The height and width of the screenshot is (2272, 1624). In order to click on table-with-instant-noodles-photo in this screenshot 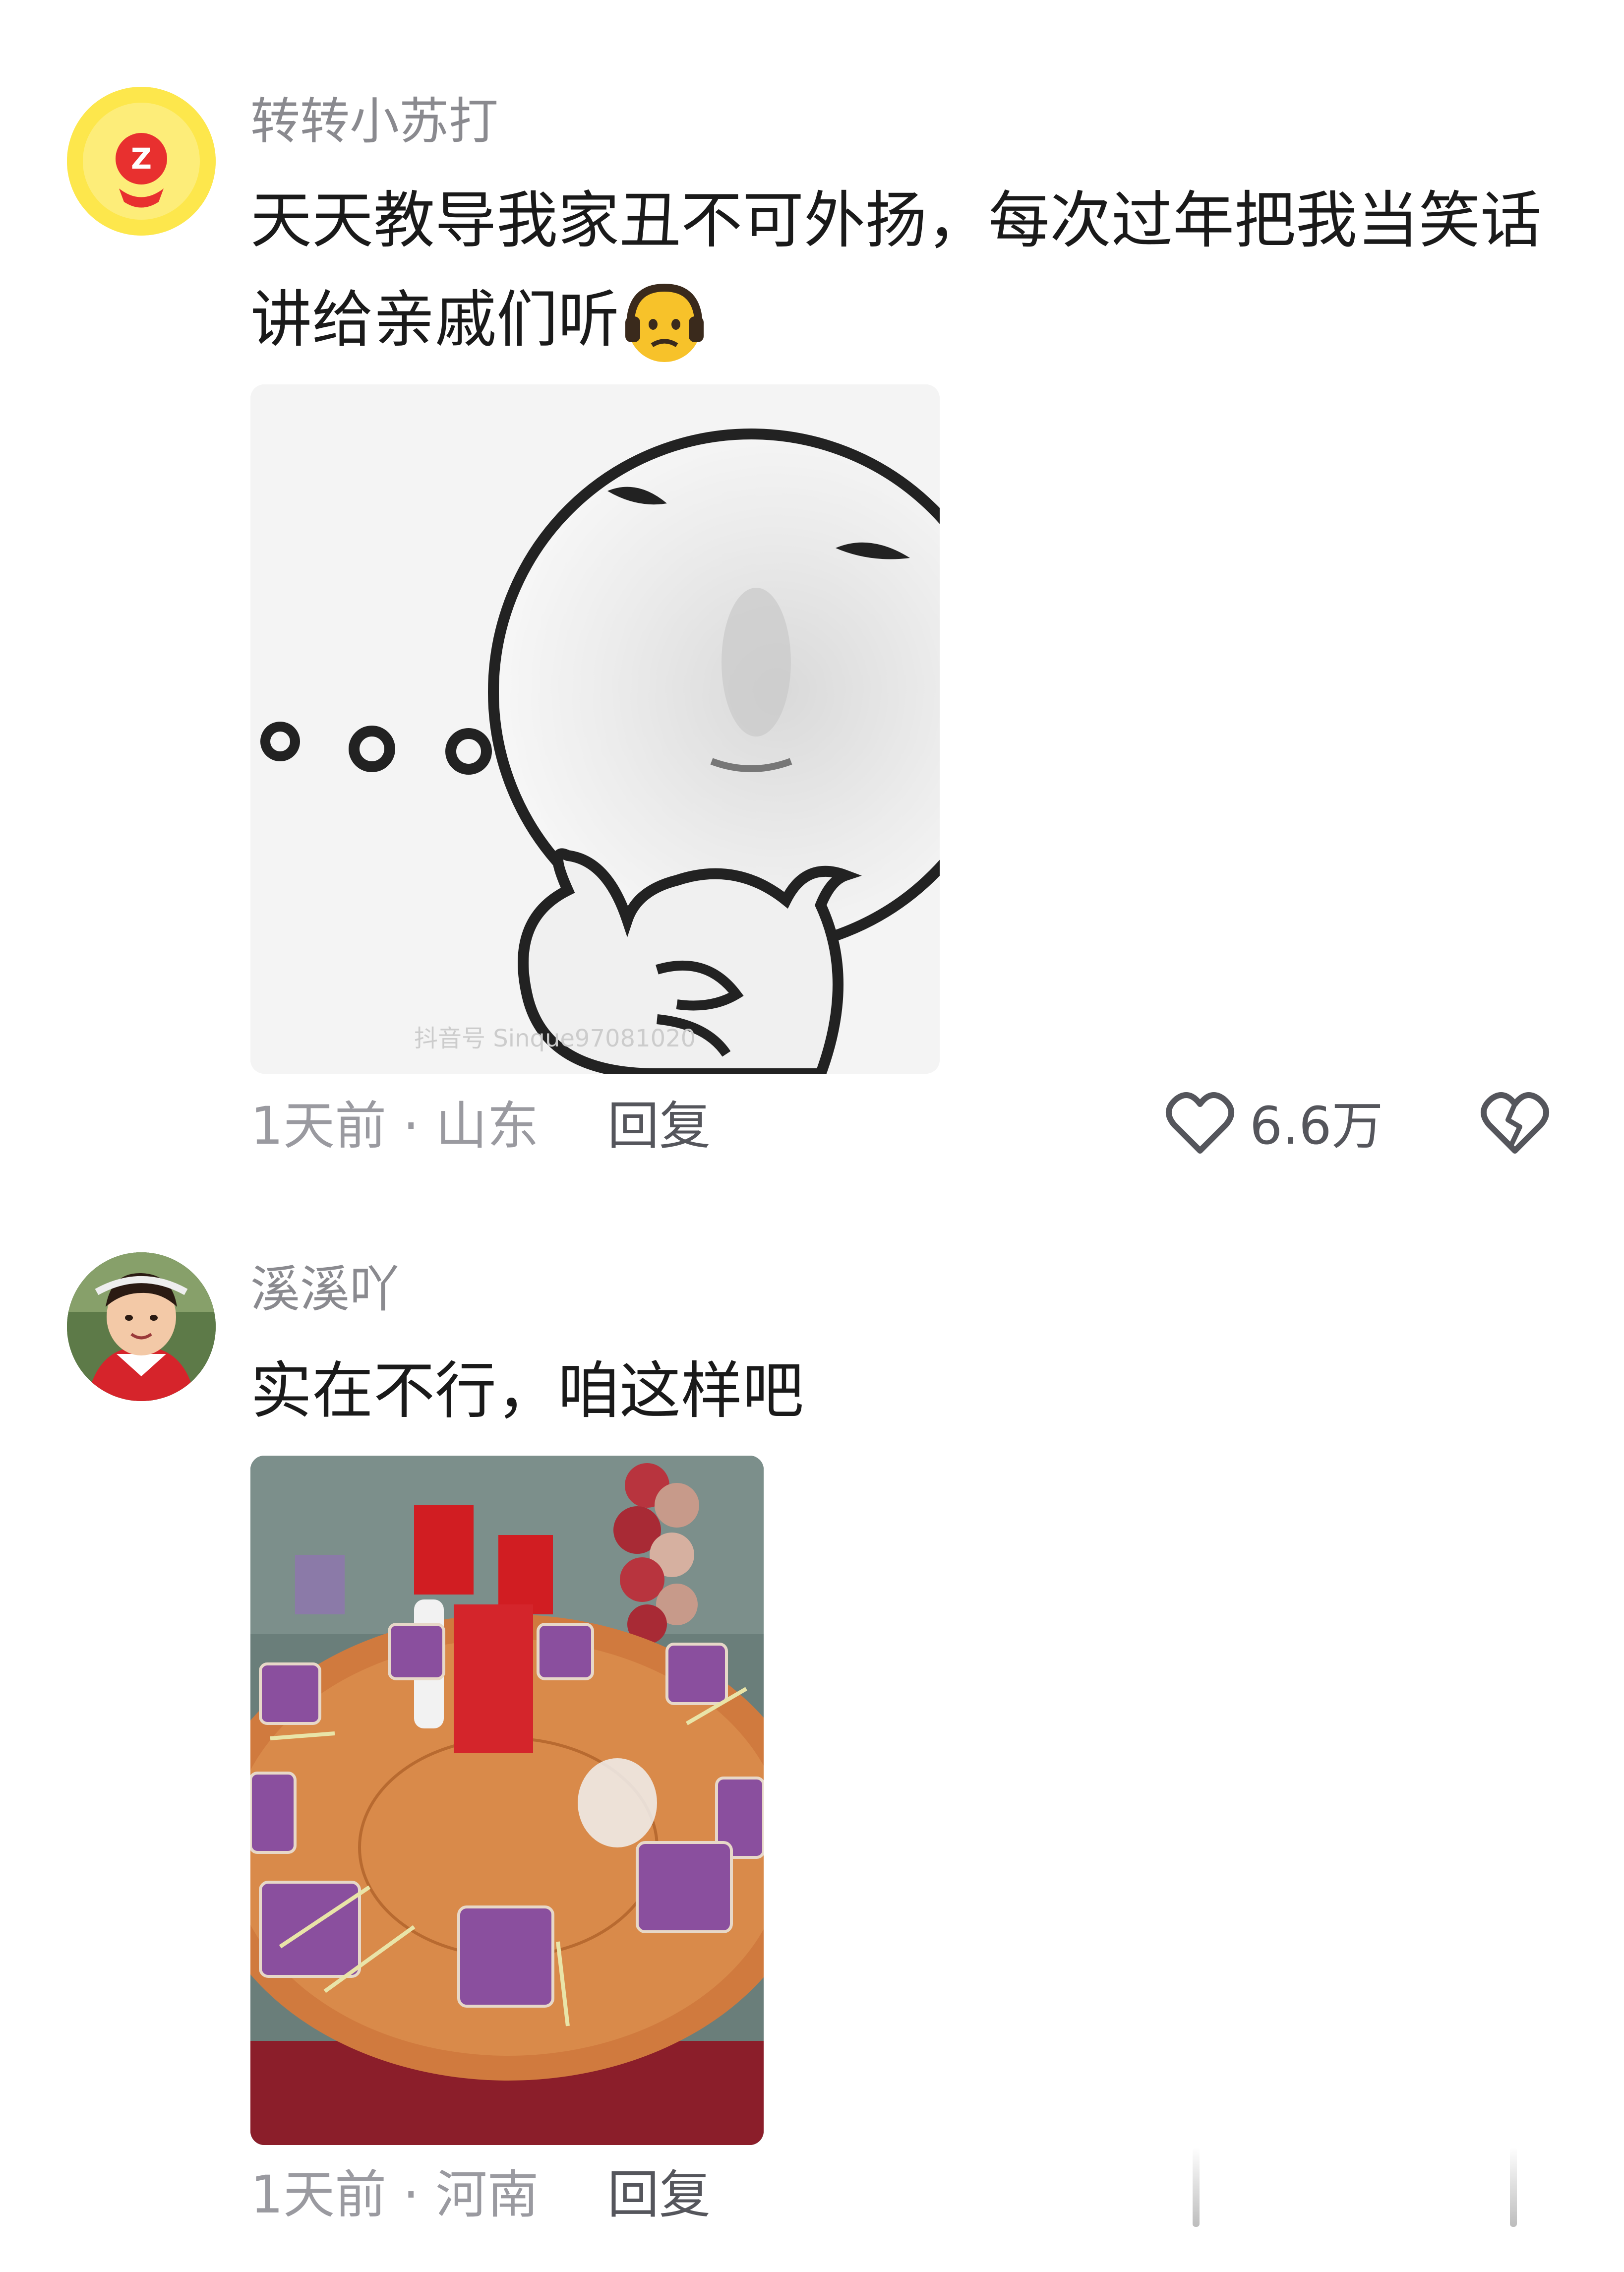, I will do `click(507, 1800)`.